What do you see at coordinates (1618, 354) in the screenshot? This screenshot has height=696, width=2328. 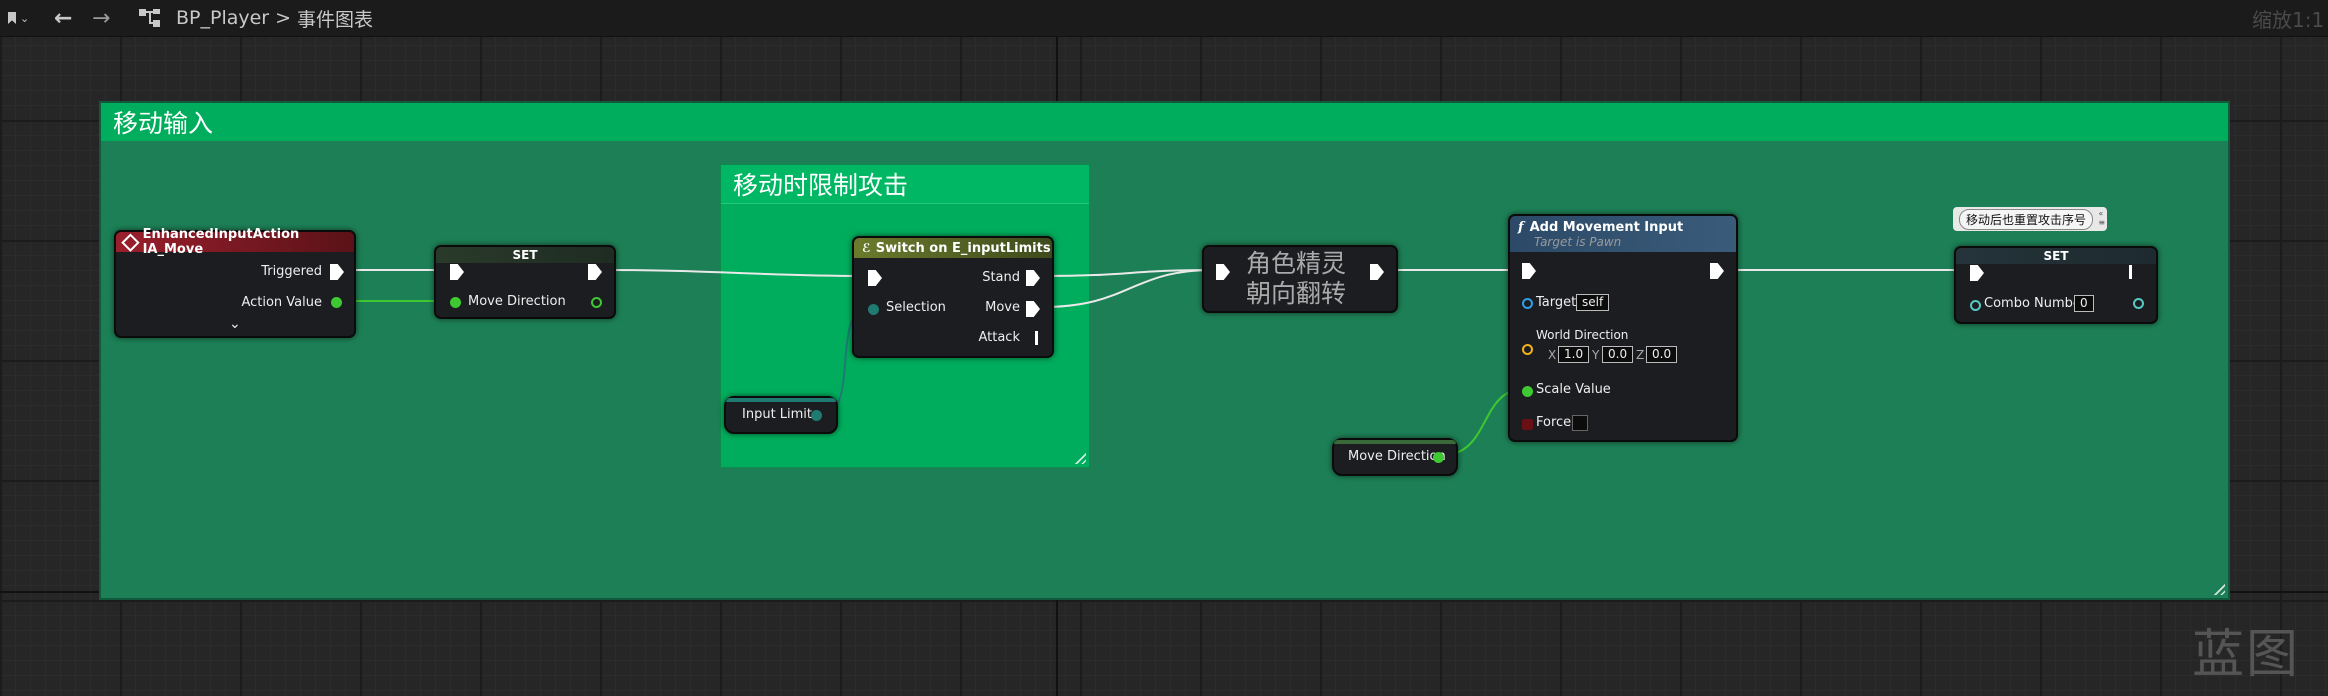 I see `y-value-field: 0.0` at bounding box center [1618, 354].